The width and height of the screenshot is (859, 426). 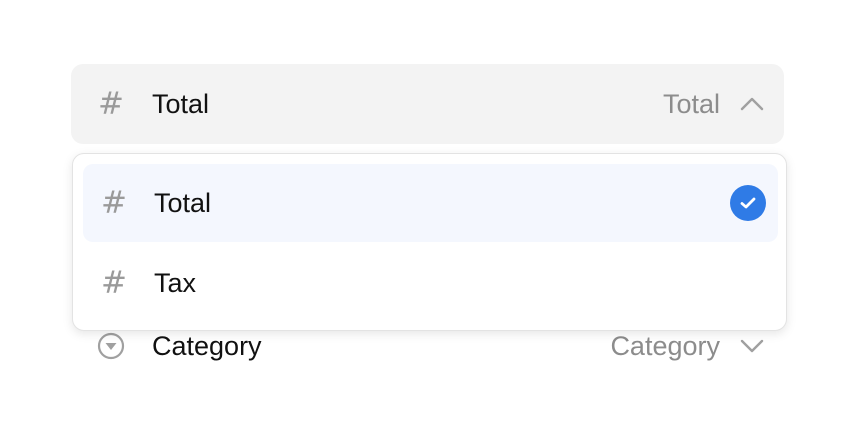 What do you see at coordinates (430, 283) in the screenshot?
I see `dropdown-option-tax: # Tax` at bounding box center [430, 283].